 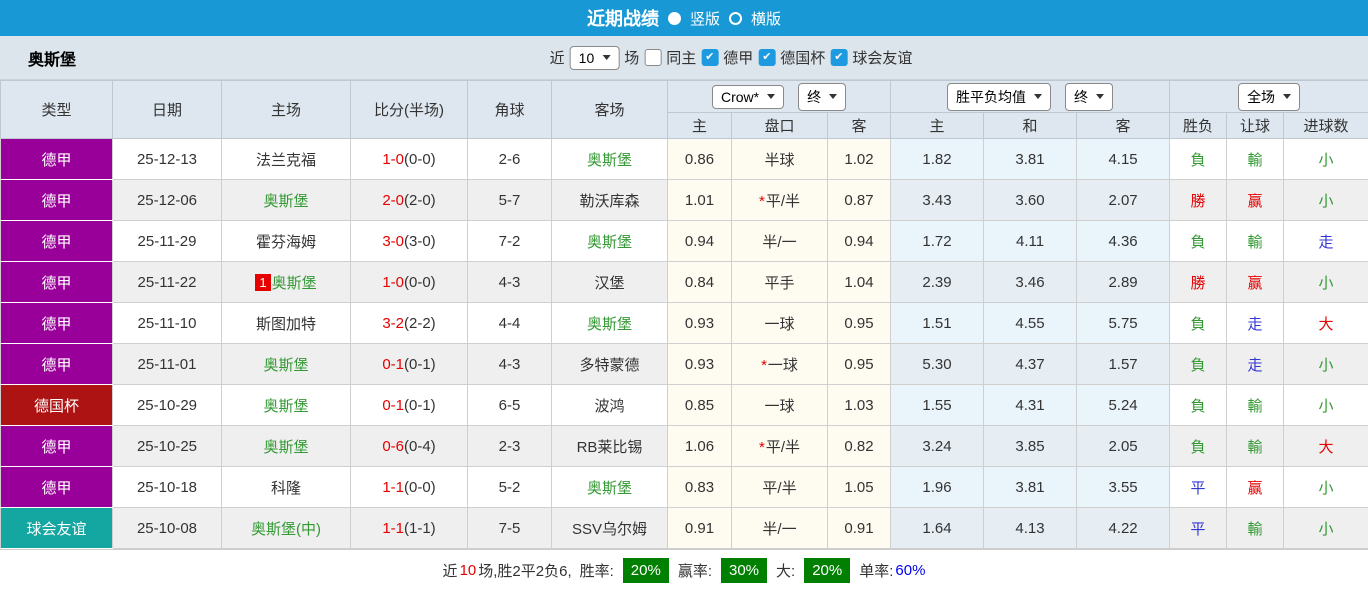 What do you see at coordinates (766, 18) in the screenshot?
I see `horizontal-layout-label: 横版` at bounding box center [766, 18].